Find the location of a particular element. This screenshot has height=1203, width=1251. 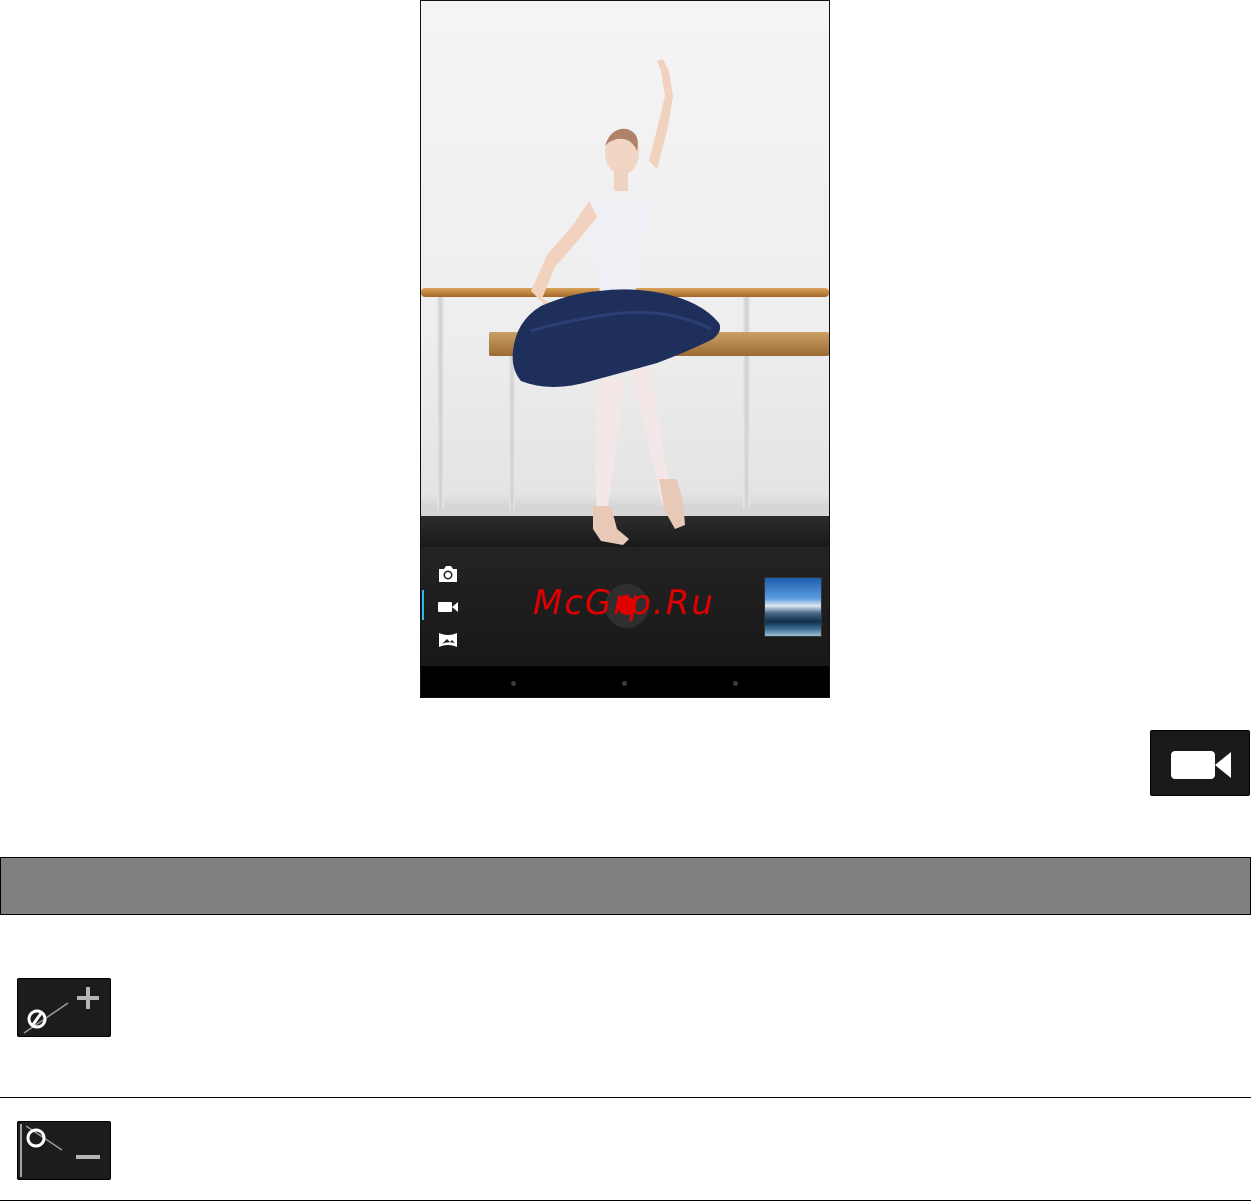

zoom-out-icon-chip is located at coordinates (64, 1150).